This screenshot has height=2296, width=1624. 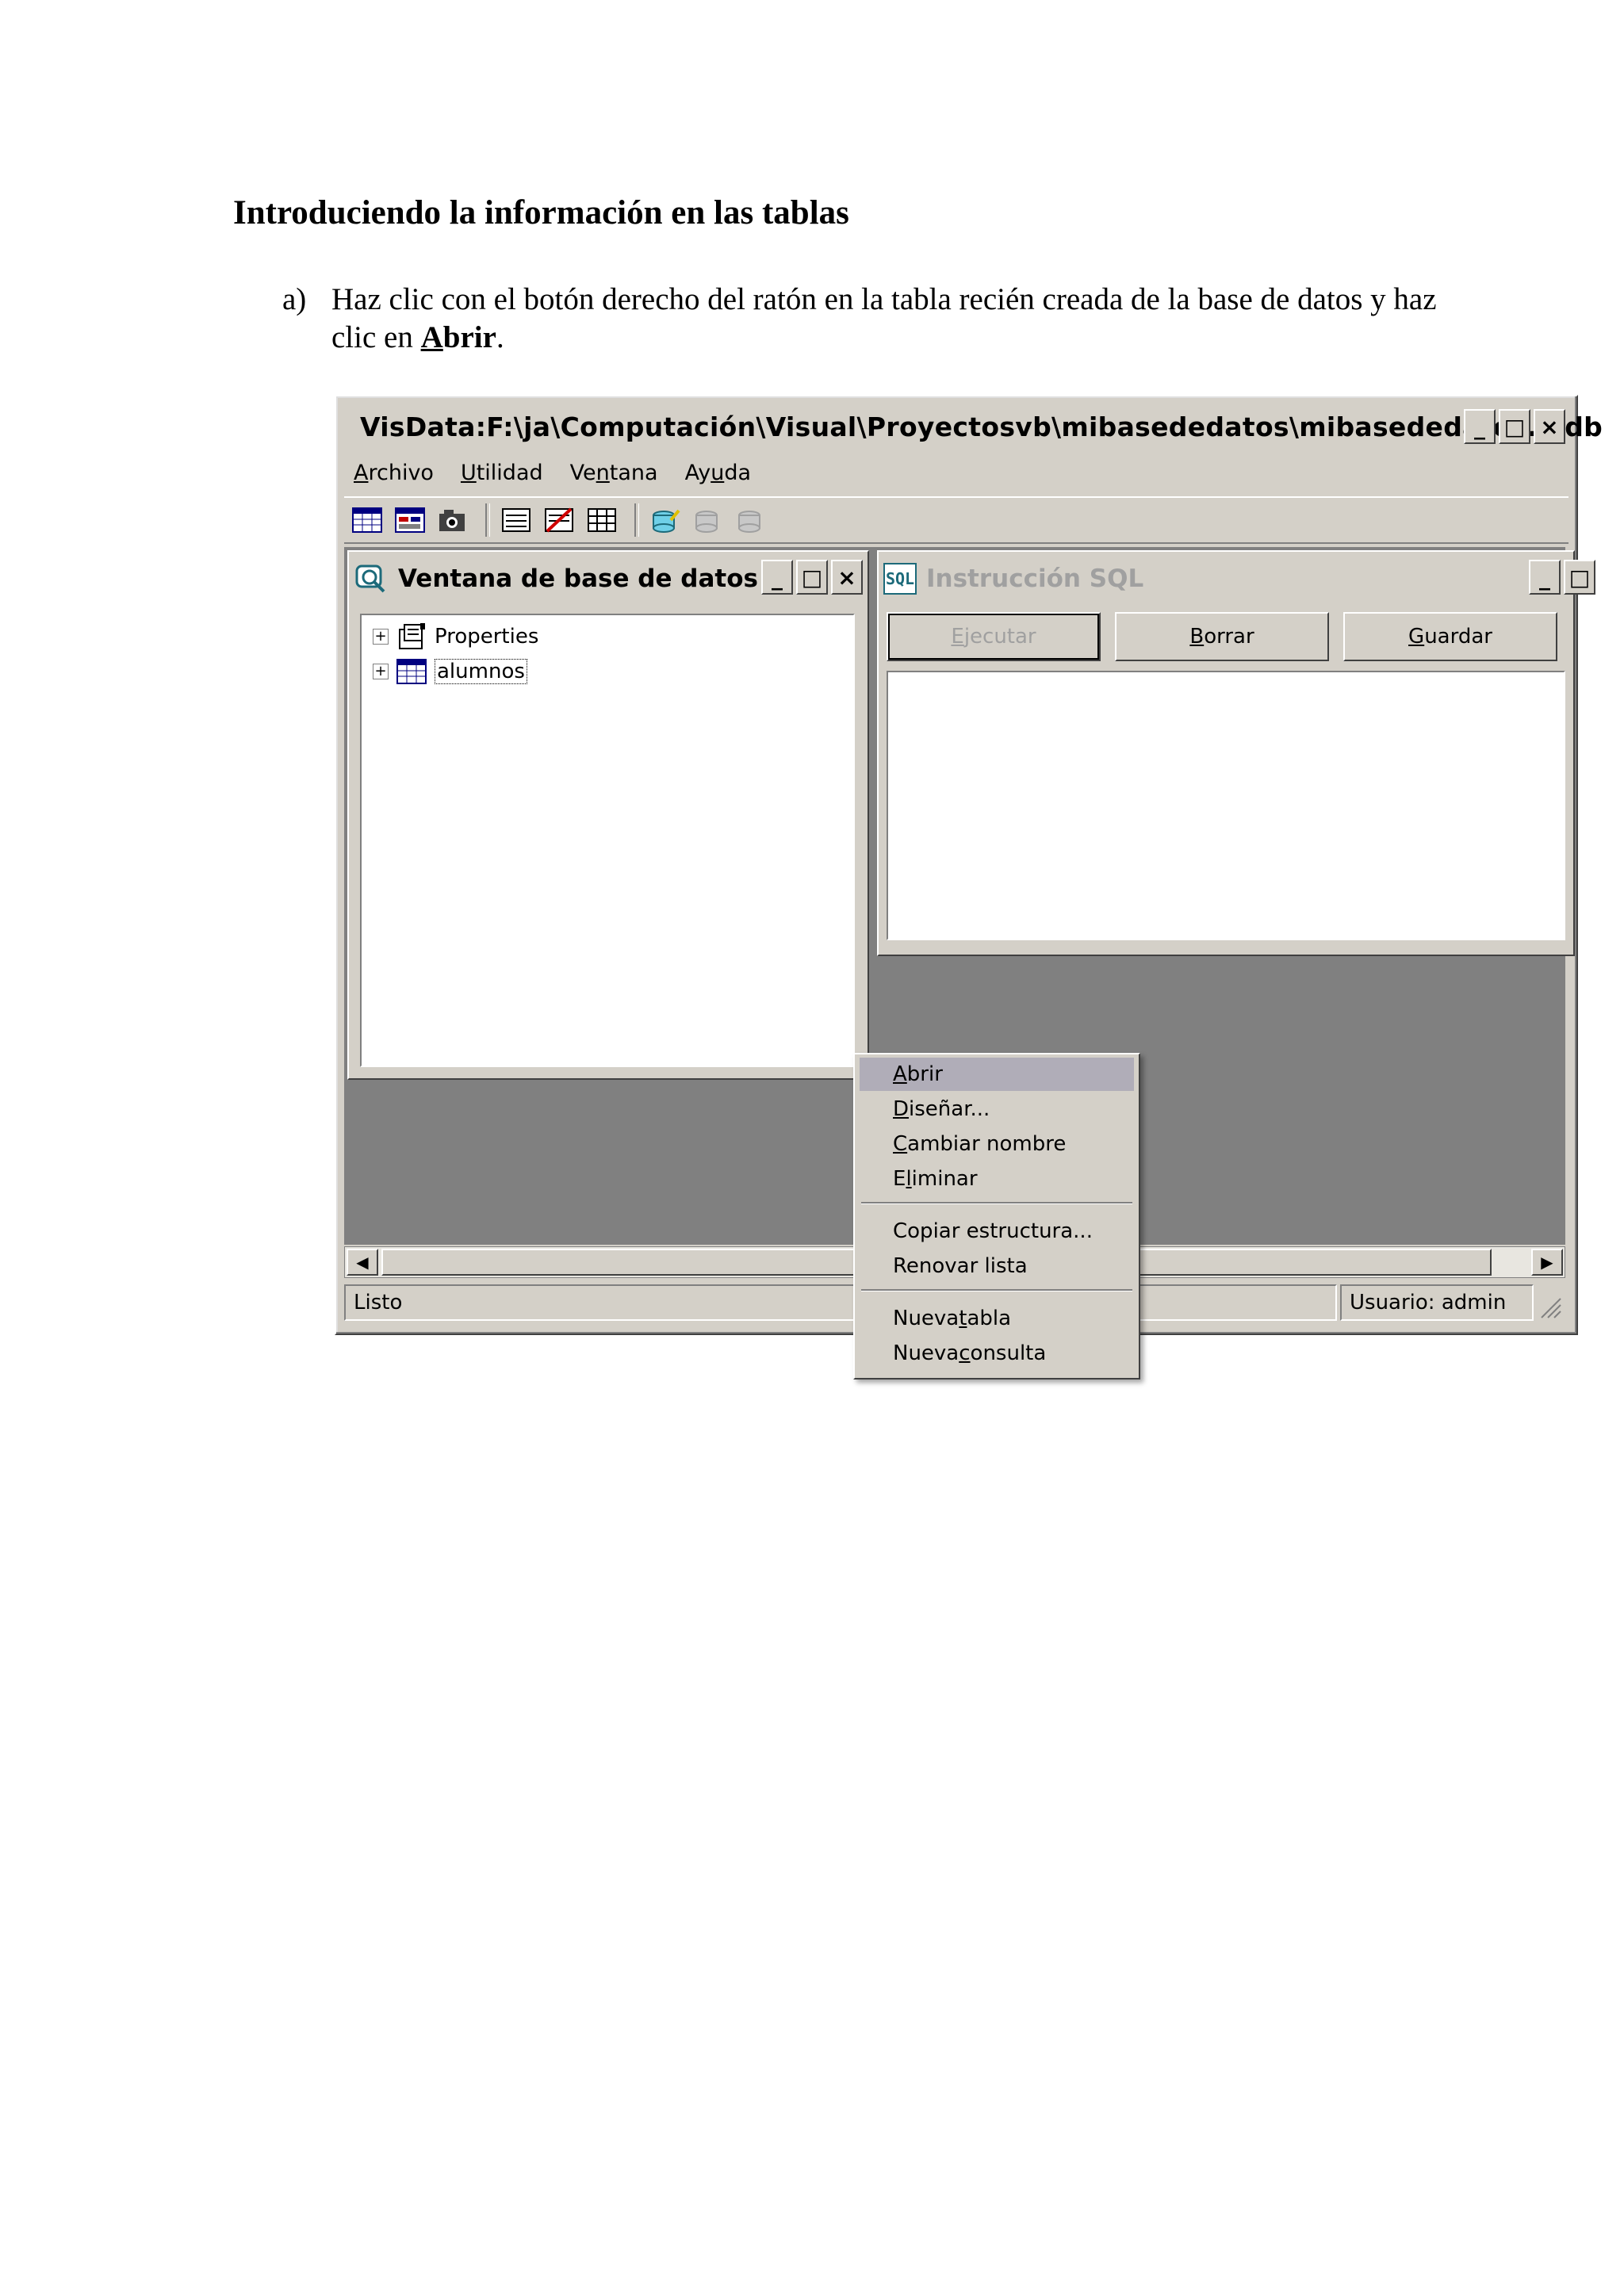 What do you see at coordinates (633, 473) in the screenshot?
I see `menu-ventana-rest: tana` at bounding box center [633, 473].